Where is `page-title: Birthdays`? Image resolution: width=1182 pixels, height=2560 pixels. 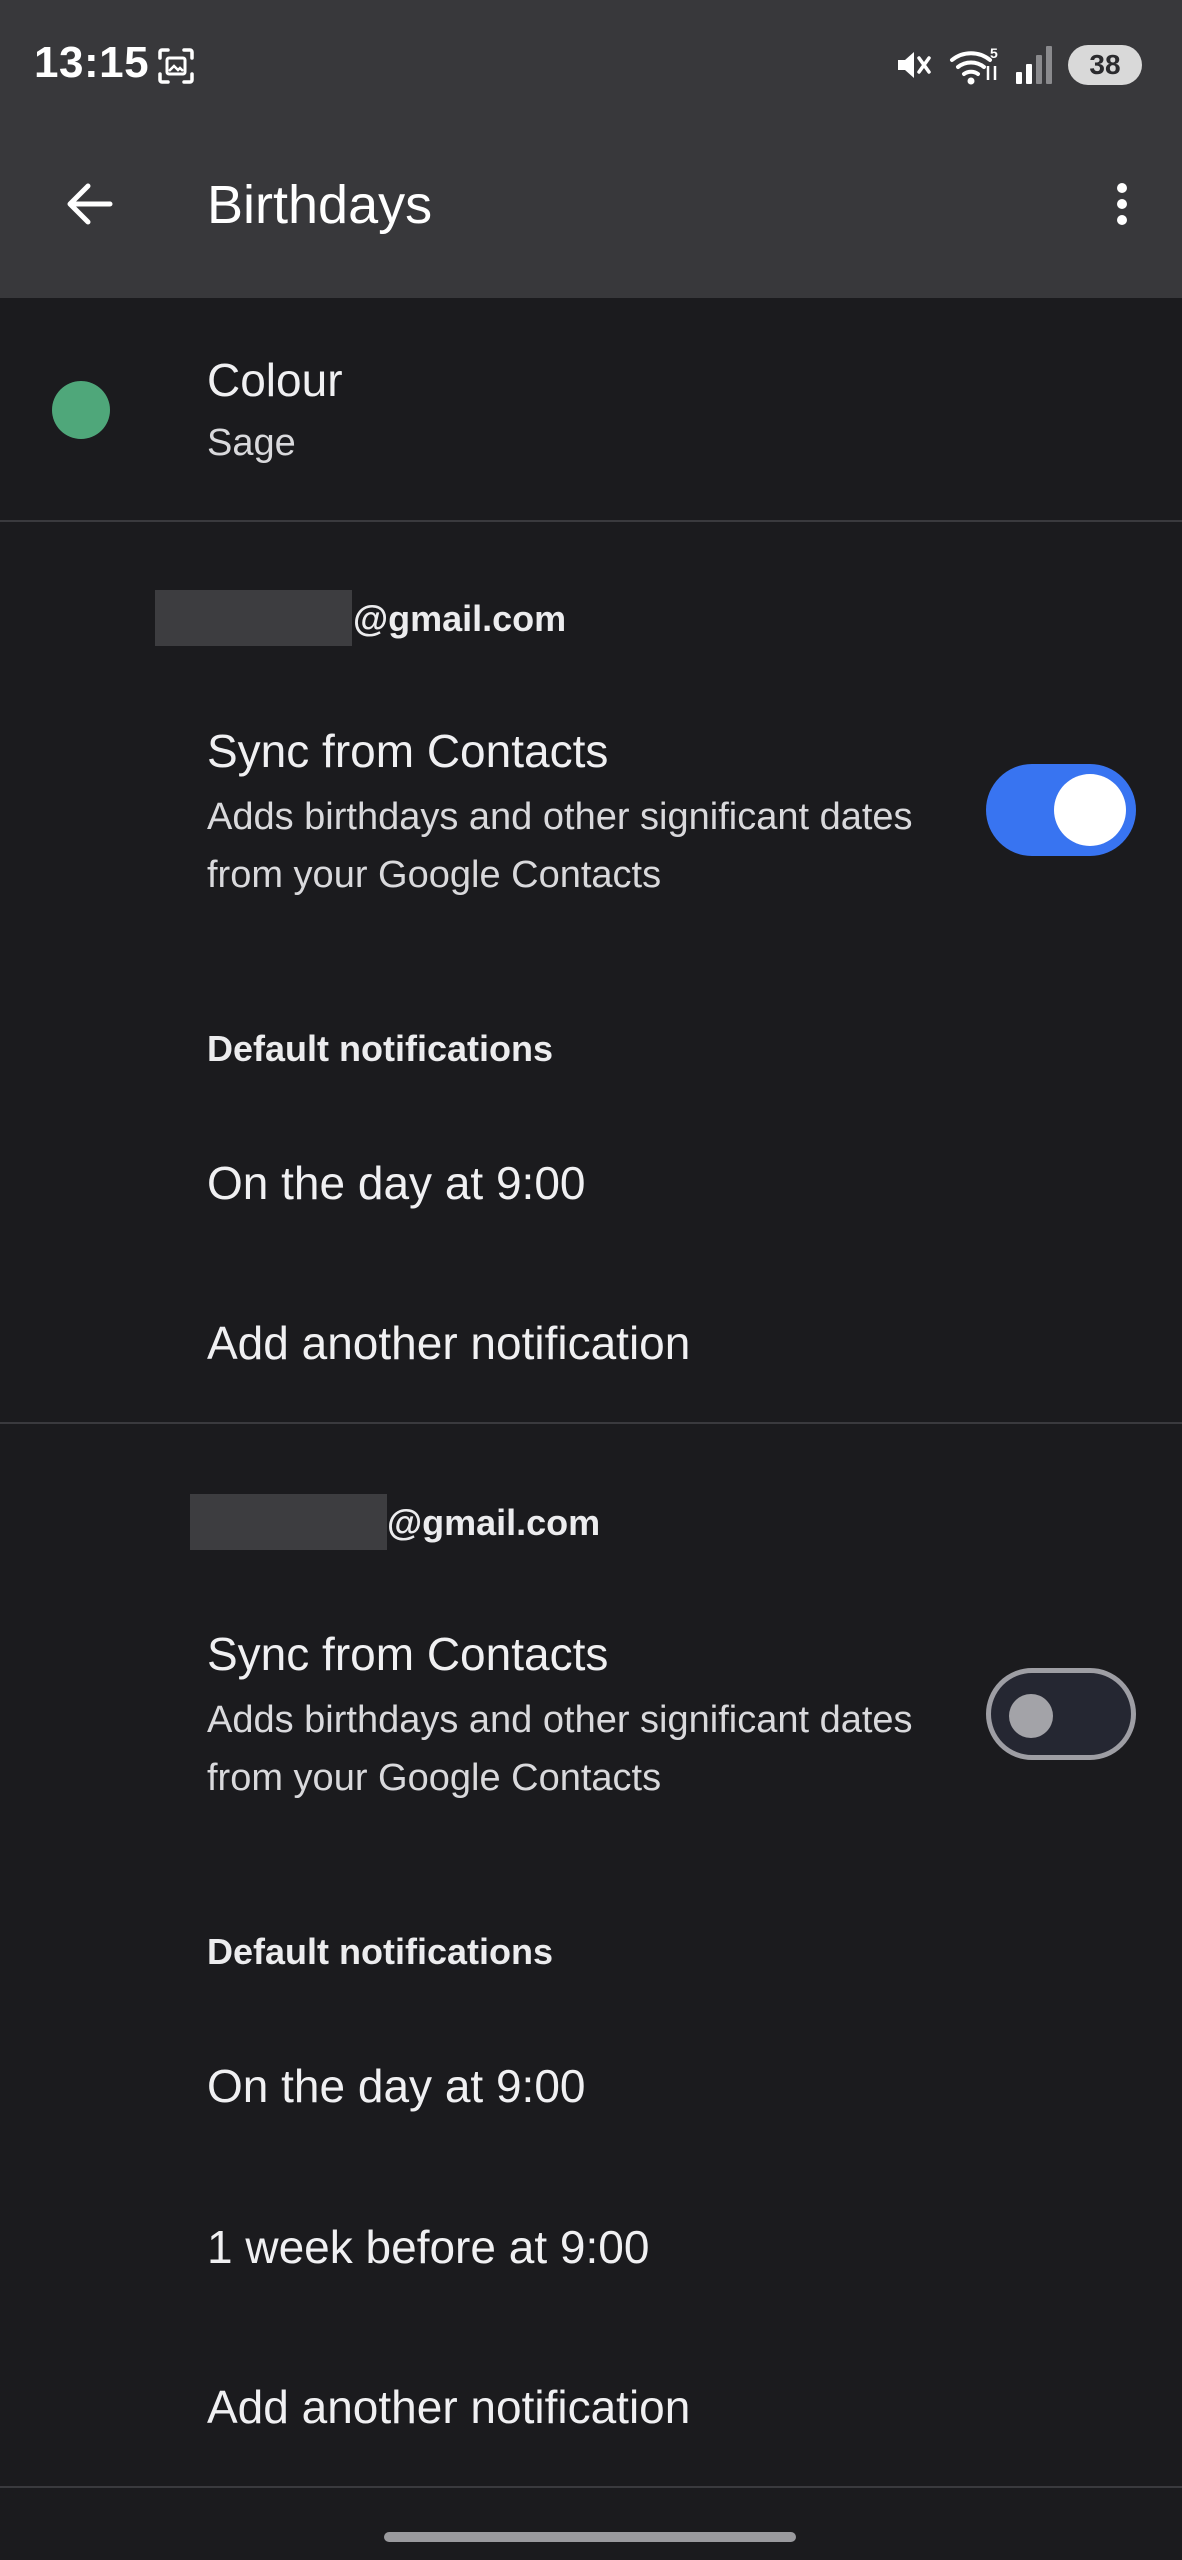
page-title: Birthdays is located at coordinates (320, 205).